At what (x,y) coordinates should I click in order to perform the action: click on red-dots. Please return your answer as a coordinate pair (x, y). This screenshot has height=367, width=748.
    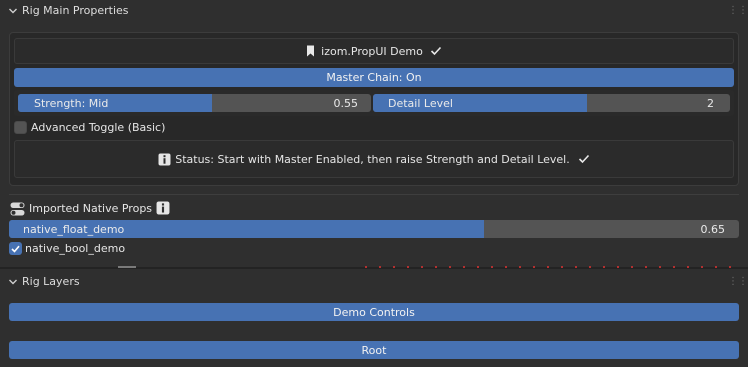
    Looking at the image, I should click on (550, 267).